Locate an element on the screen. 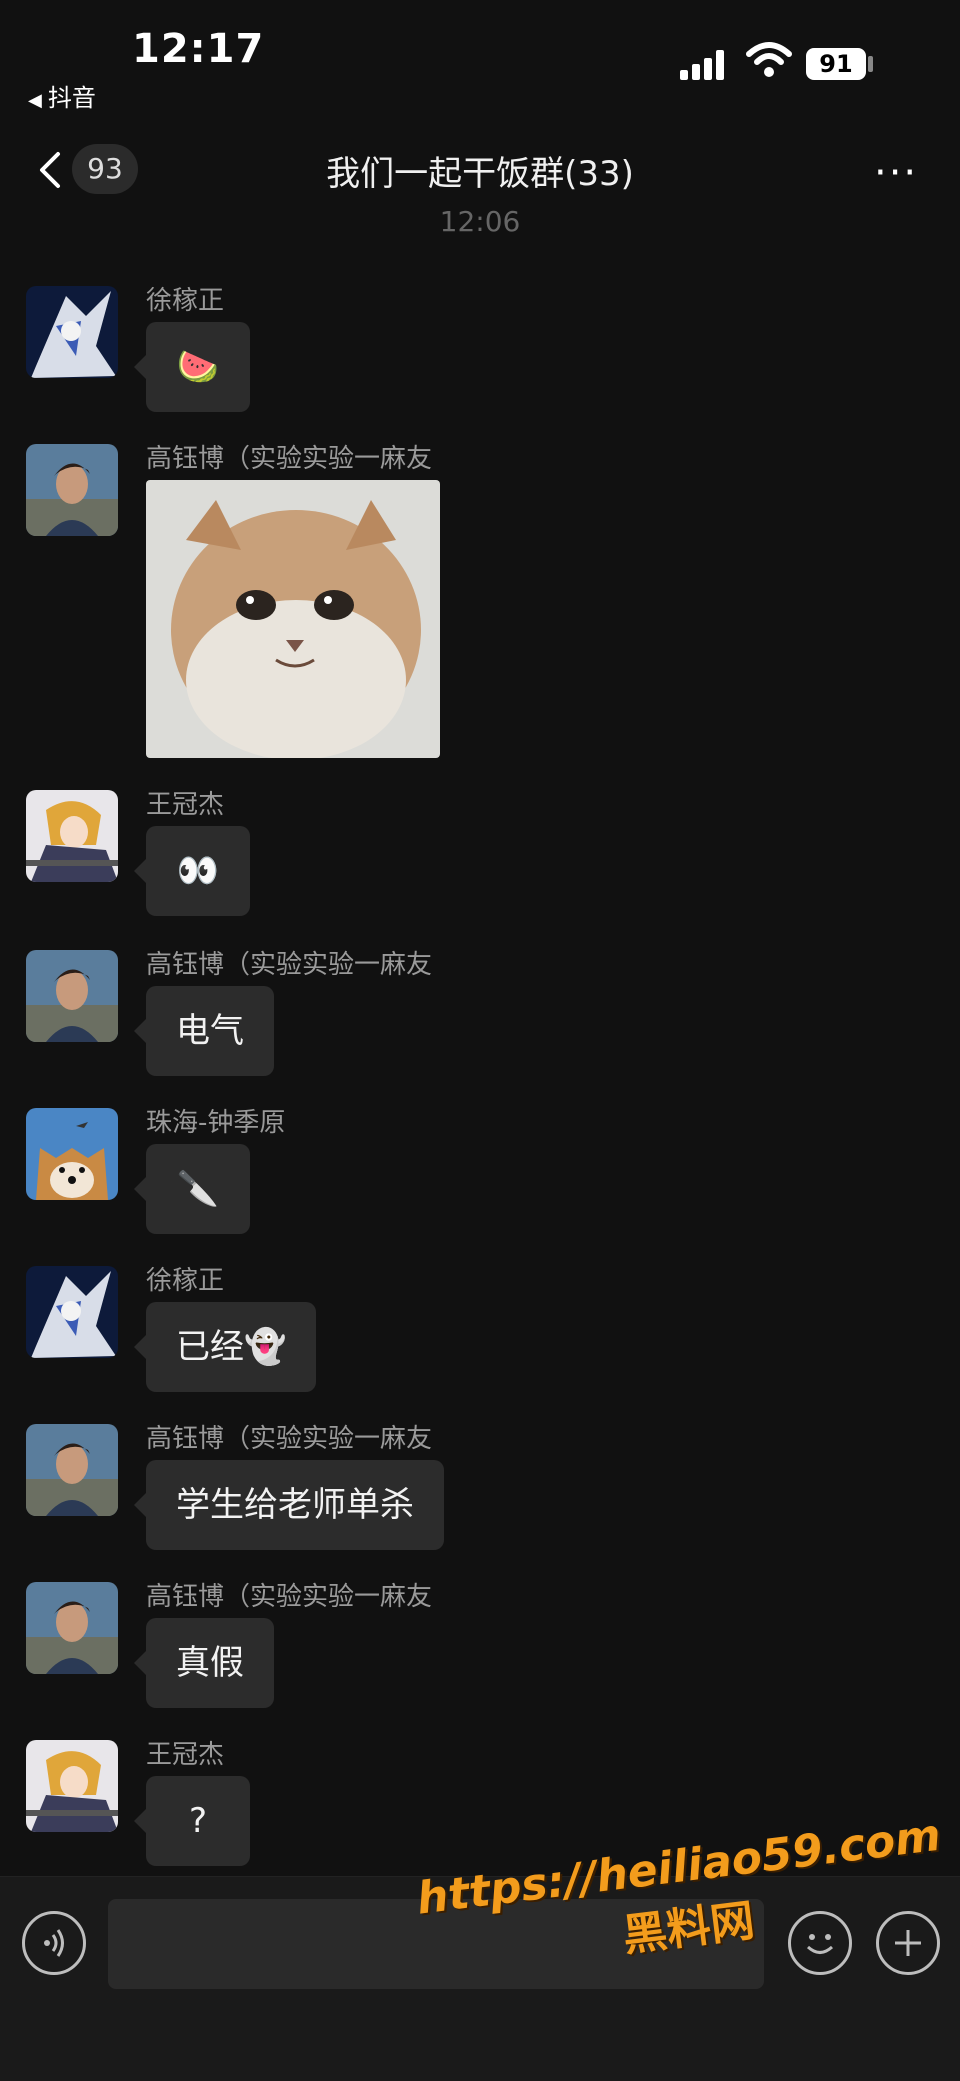  more-options-button: ··· is located at coordinates (896, 173).